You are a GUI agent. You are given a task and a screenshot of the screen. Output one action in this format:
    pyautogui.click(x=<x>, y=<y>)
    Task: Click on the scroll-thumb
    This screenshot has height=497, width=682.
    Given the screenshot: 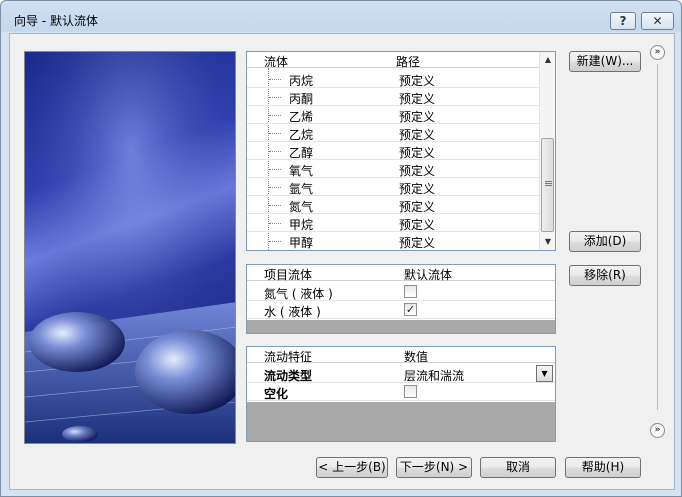 What is the action you would take?
    pyautogui.click(x=547, y=185)
    